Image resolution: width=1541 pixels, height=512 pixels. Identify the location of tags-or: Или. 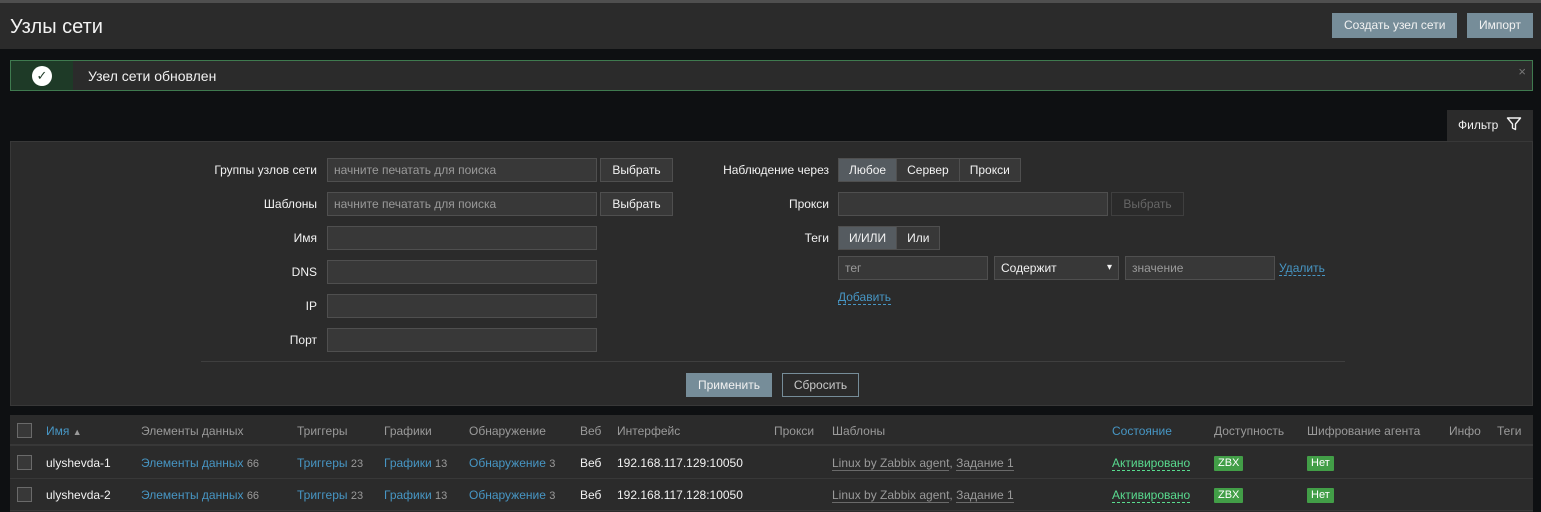
(918, 238).